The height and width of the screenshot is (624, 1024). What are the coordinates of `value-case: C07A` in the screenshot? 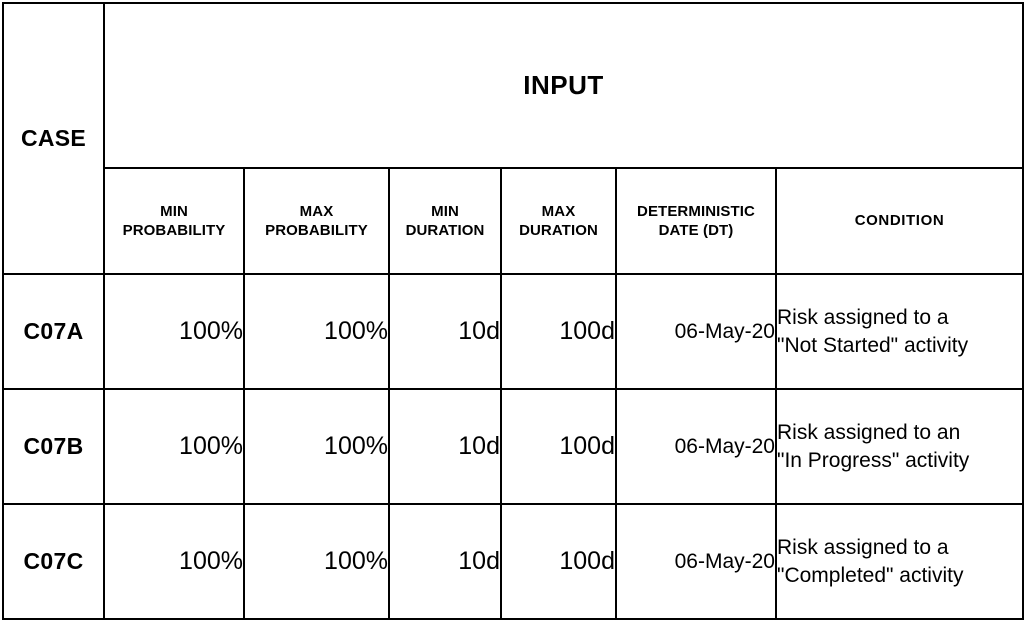 It's located at (53, 331).